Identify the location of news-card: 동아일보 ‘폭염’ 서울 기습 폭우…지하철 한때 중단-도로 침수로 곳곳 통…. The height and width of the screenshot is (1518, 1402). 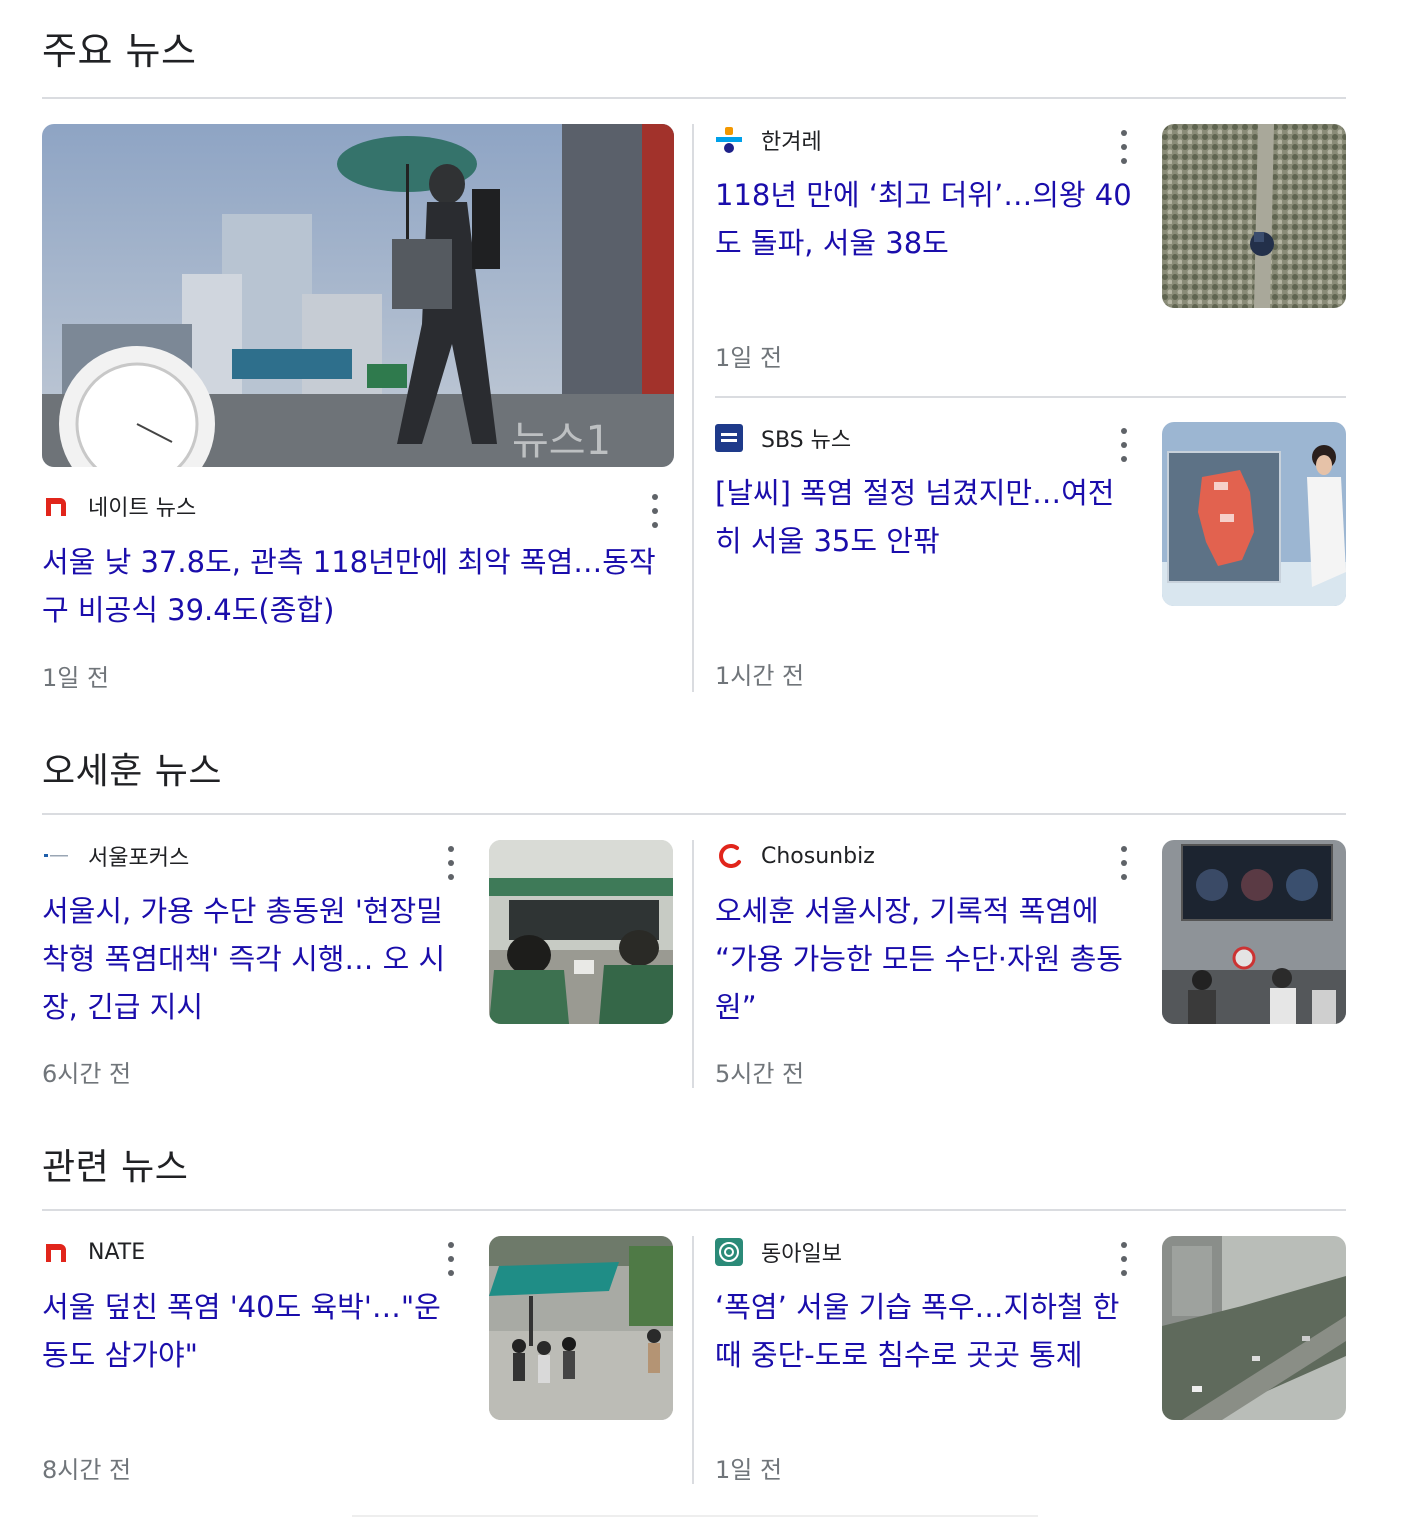
(1031, 1362).